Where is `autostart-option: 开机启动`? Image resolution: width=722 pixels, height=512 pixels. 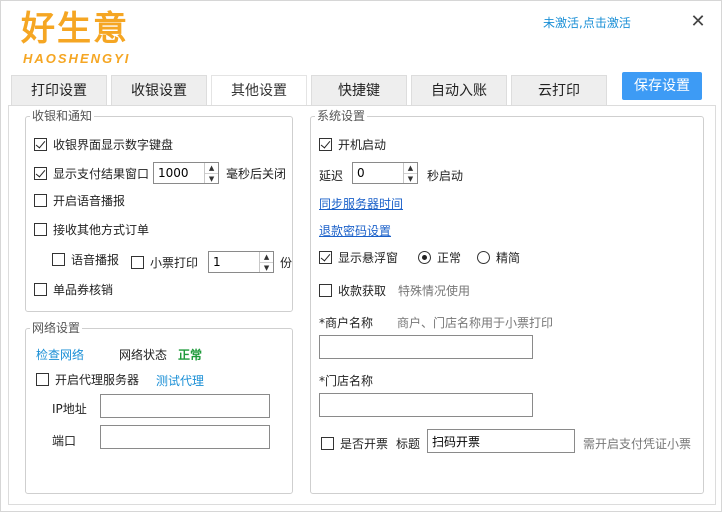
autostart-option: 开机启动 is located at coordinates (352, 144).